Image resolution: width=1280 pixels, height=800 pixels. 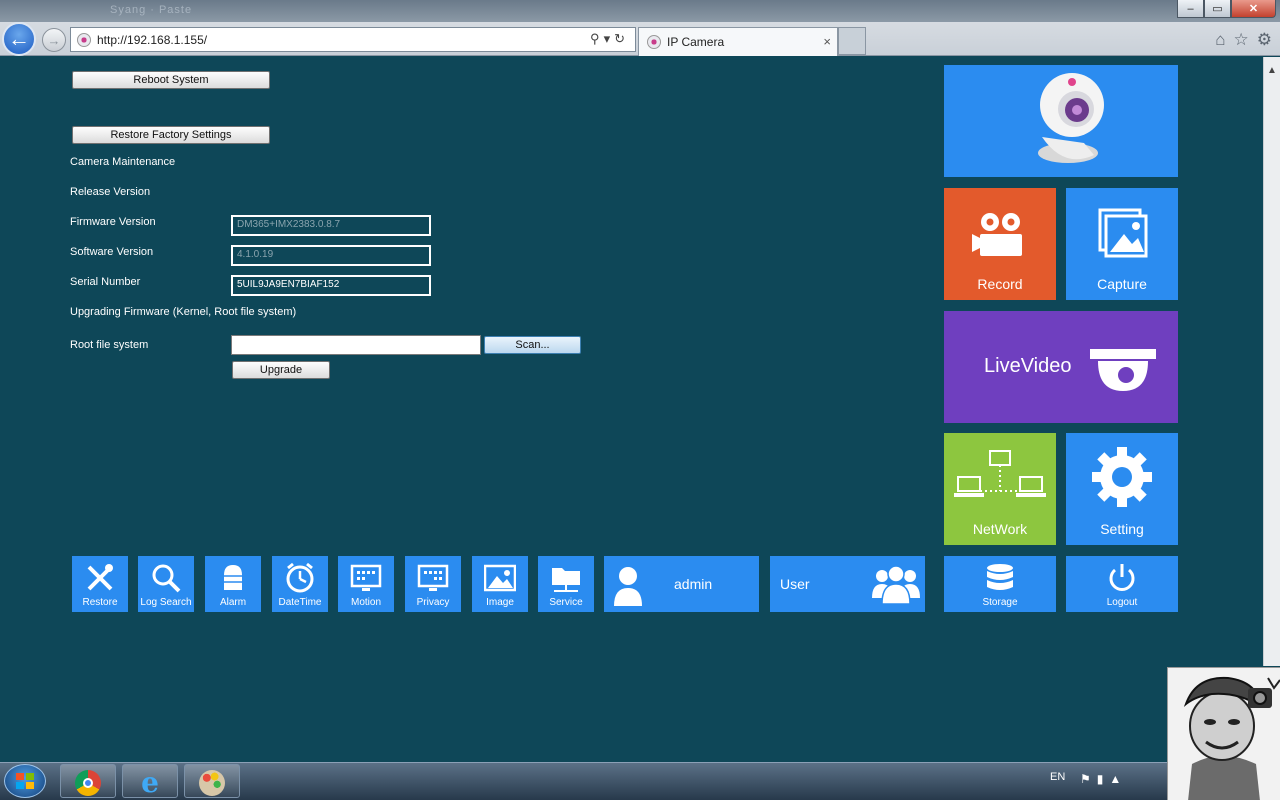 What do you see at coordinates (152, 40) in the screenshot?
I see `address-url: http://192.168.1.155/` at bounding box center [152, 40].